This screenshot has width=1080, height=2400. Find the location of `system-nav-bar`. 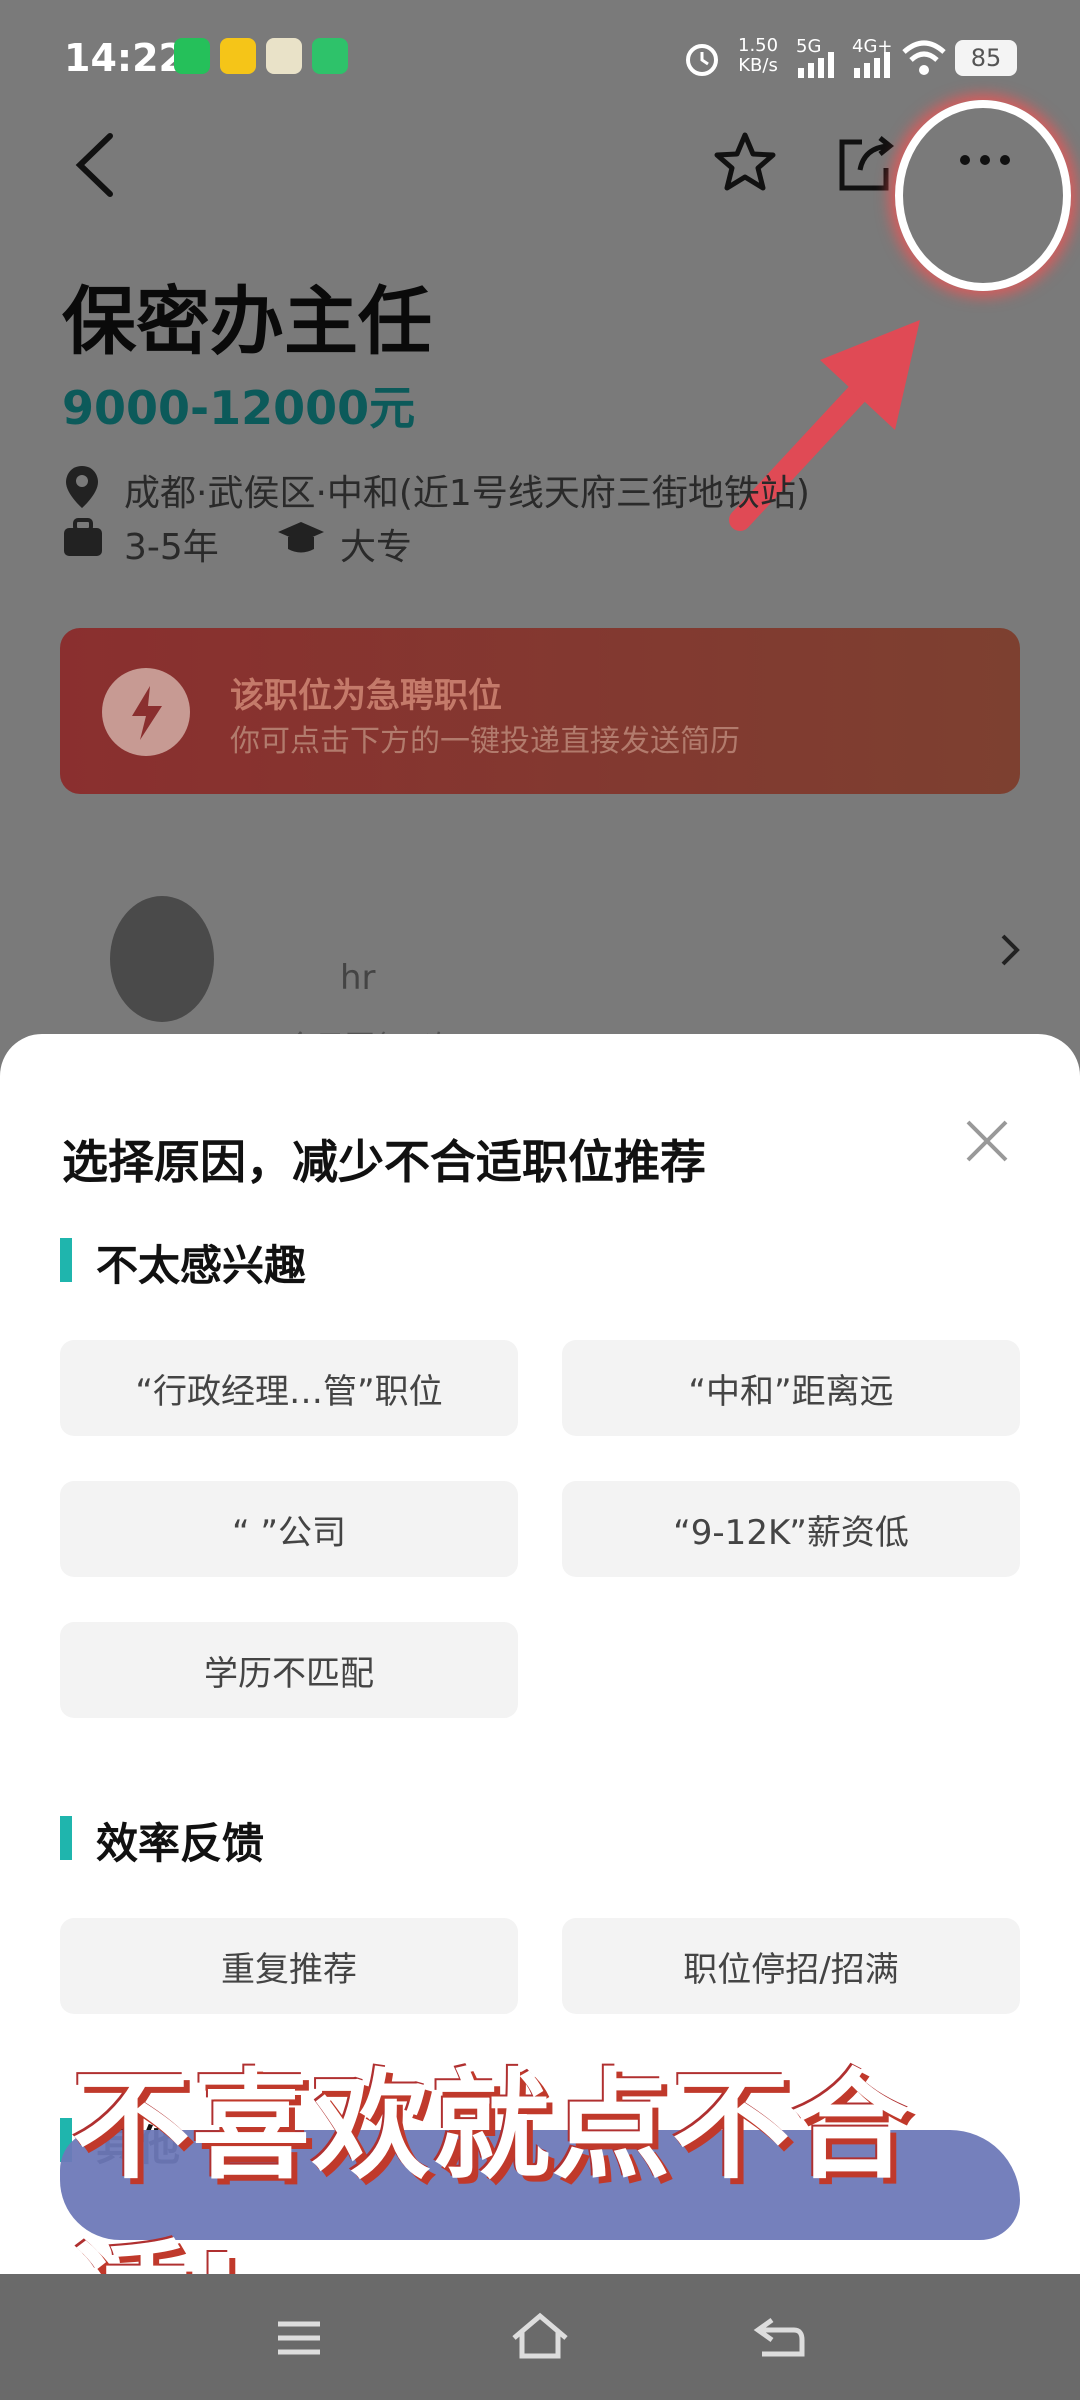

system-nav-bar is located at coordinates (540, 2337).